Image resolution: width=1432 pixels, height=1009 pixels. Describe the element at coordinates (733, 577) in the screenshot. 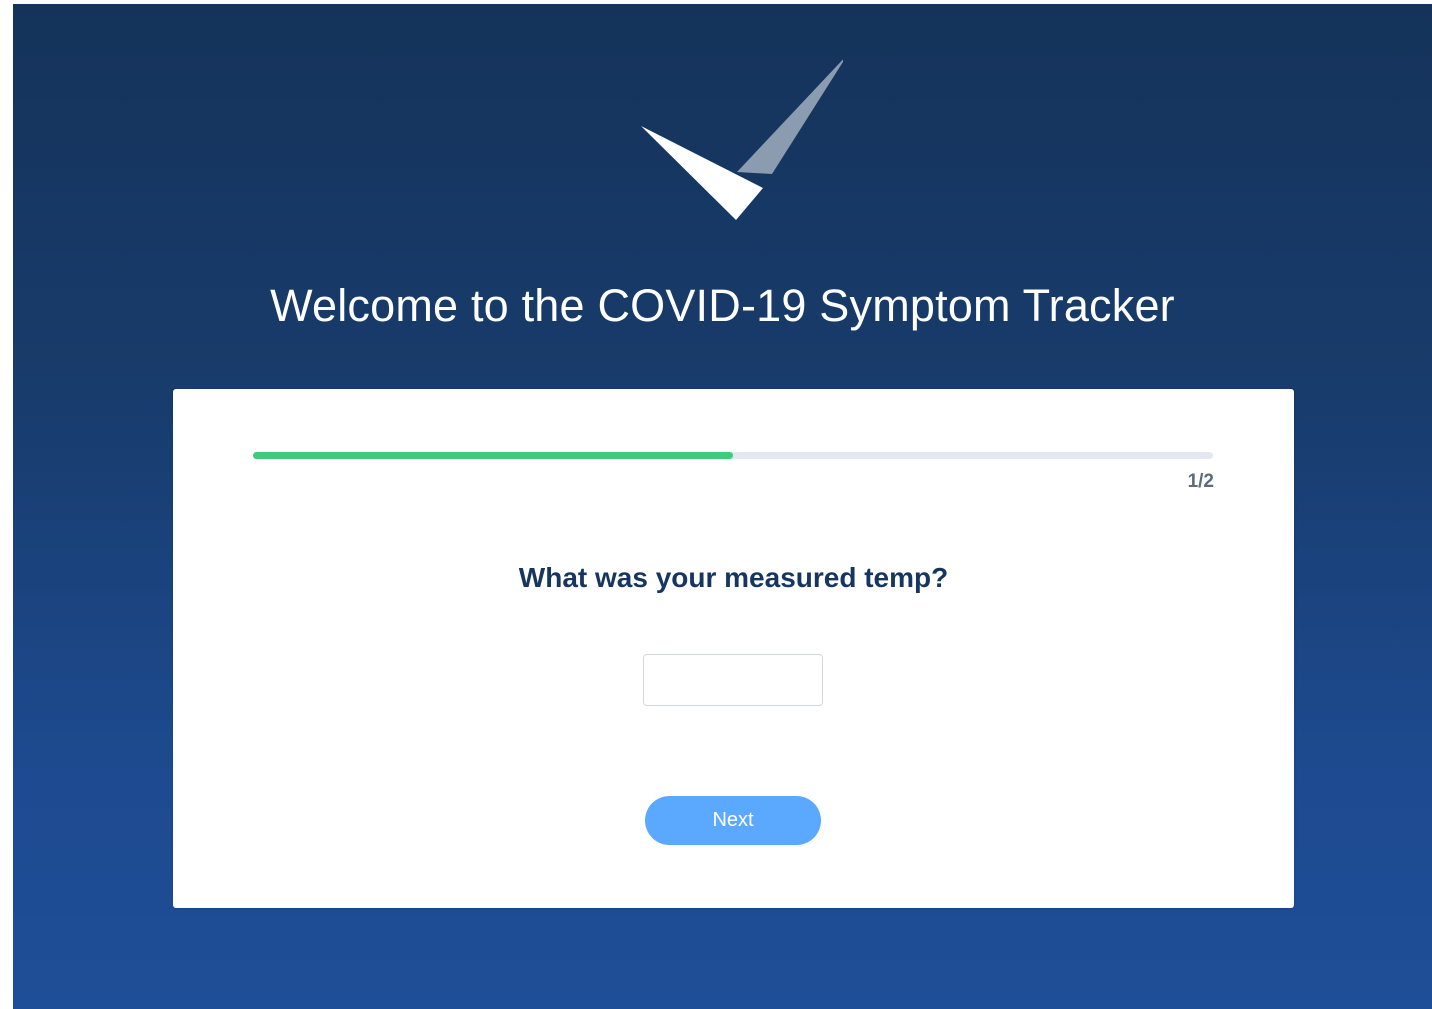

I see `question-text: What was your measured temp?` at that location.